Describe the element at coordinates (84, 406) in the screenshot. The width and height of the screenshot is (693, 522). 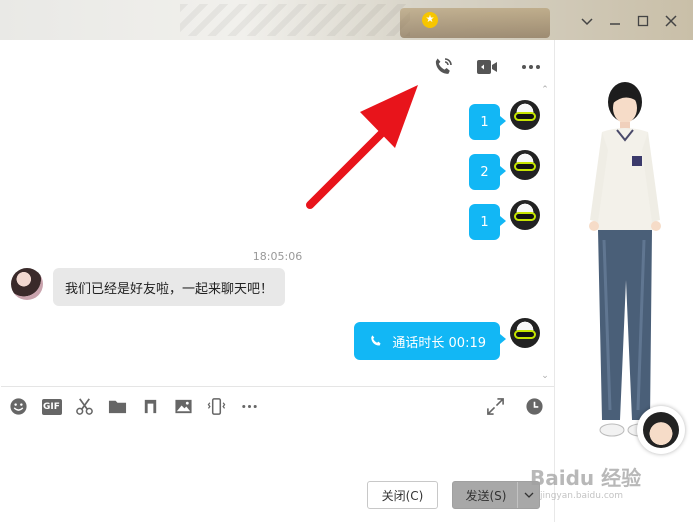
I see `scissors-icon` at that location.